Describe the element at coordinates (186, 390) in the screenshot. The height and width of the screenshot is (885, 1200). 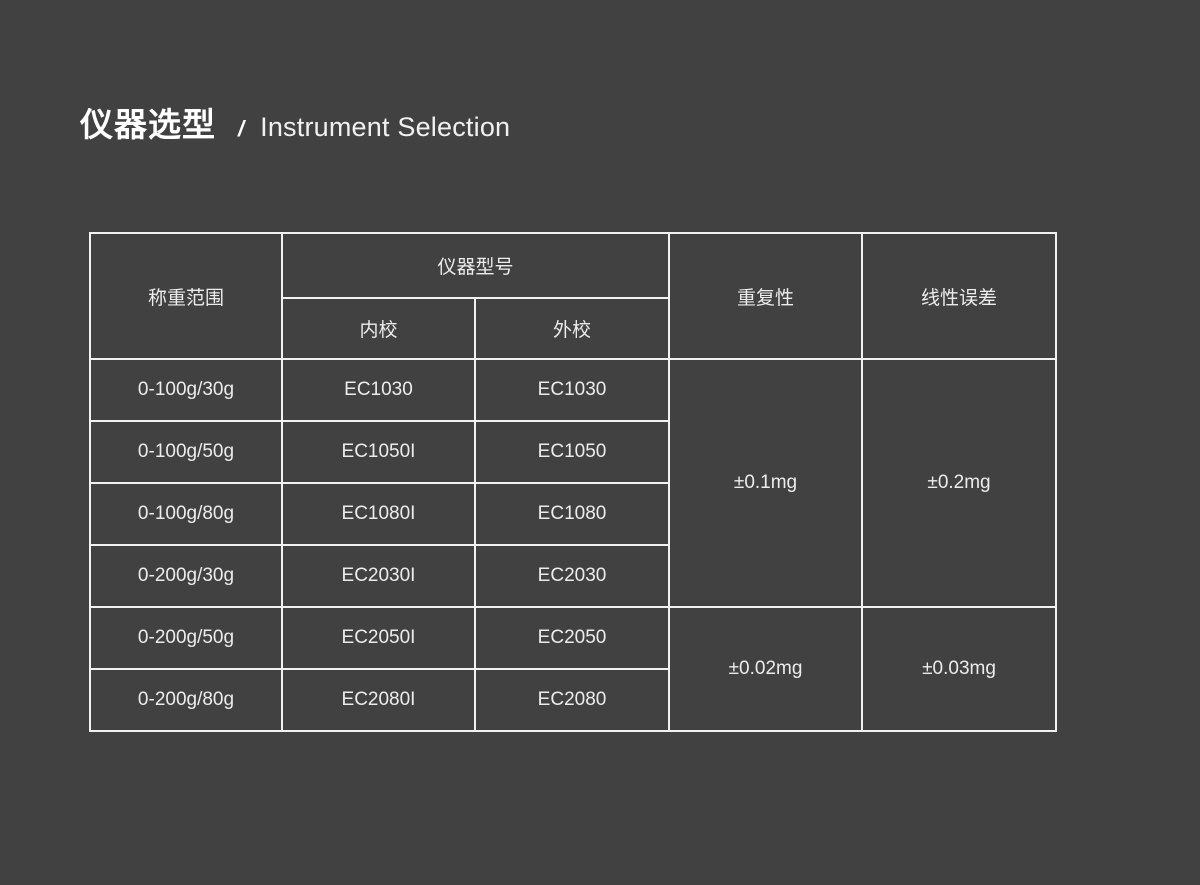
I see `cell-weighing-range: 0-100g/30g` at that location.